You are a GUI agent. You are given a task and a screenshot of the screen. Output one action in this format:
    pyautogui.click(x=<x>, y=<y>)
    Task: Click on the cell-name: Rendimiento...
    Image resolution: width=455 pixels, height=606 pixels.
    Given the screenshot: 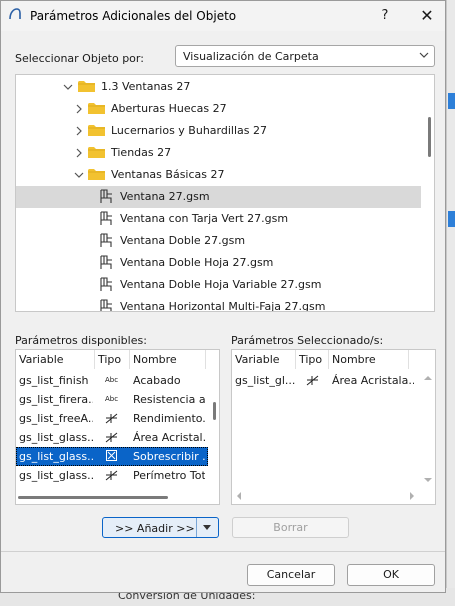 What is the action you would take?
    pyautogui.click(x=169, y=418)
    